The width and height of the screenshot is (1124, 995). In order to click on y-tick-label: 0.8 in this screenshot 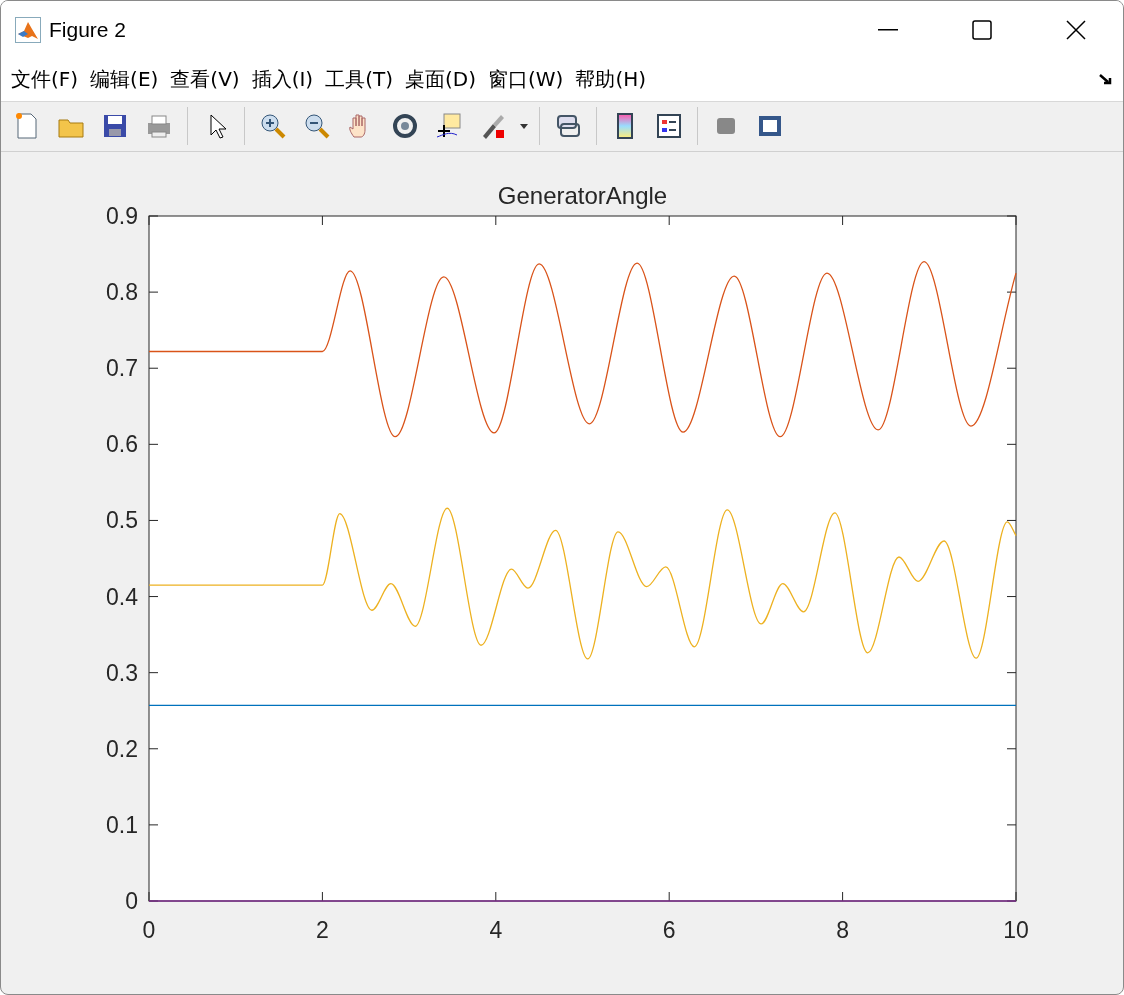, I will do `click(122, 292)`.